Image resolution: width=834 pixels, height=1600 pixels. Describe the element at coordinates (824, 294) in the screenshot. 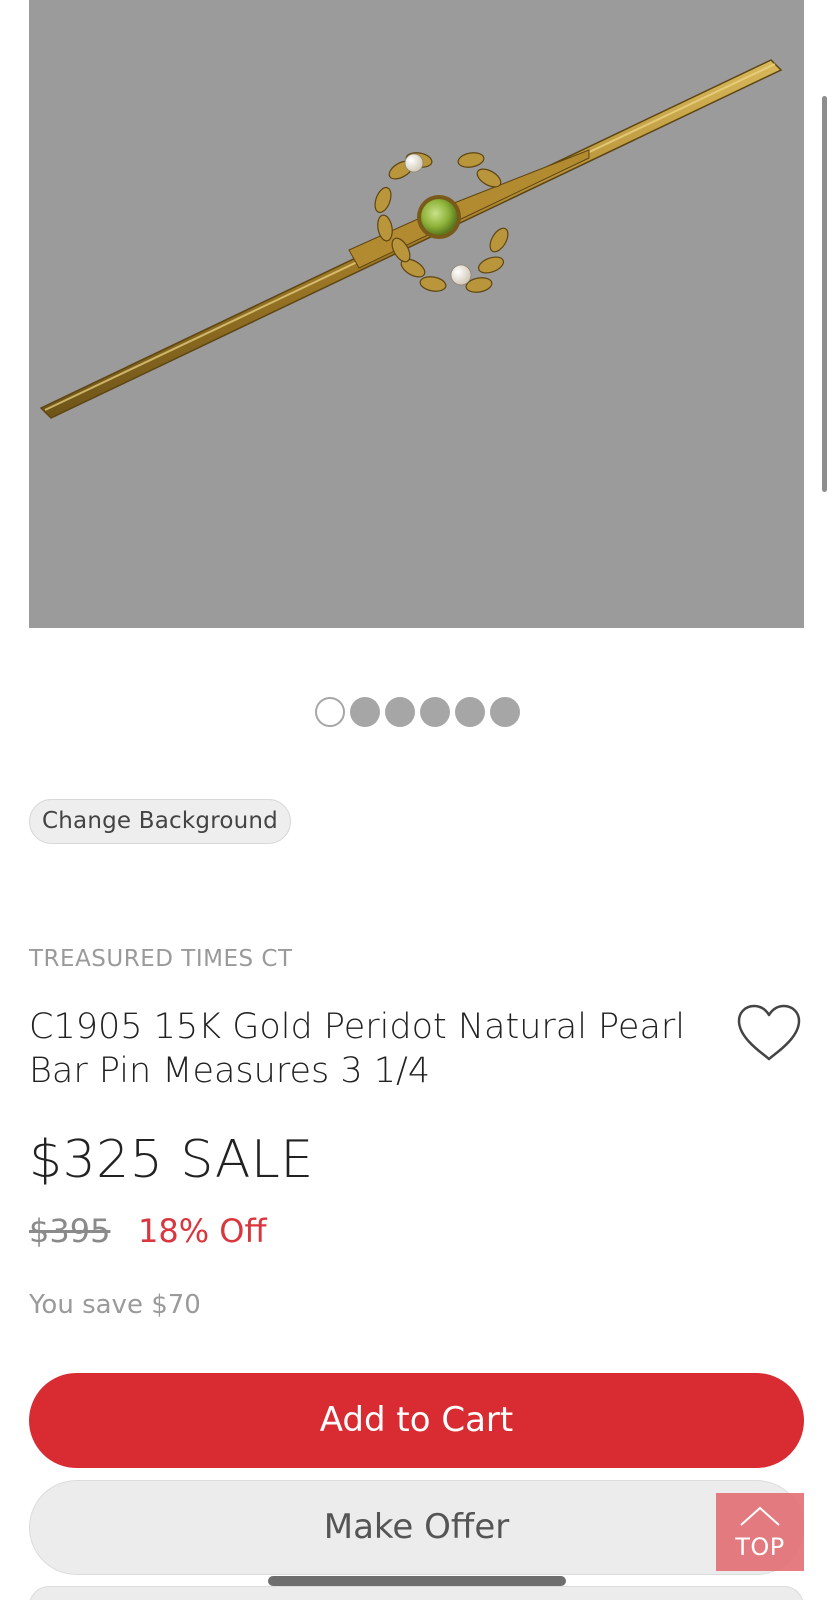

I see `scrollbar` at that location.